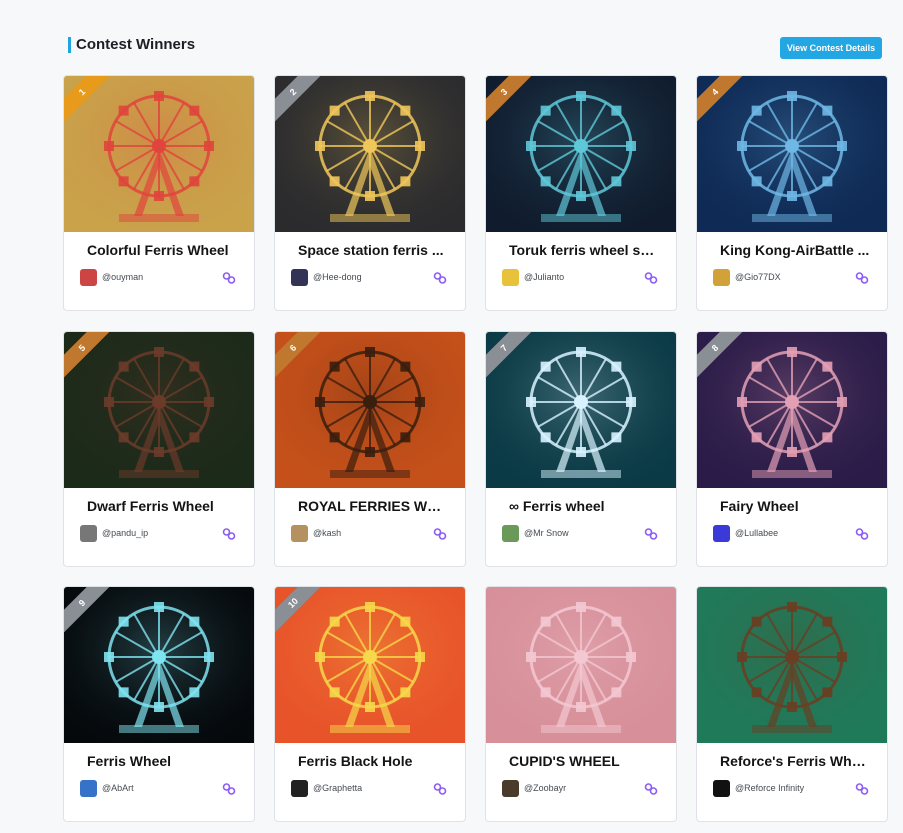  Describe the element at coordinates (370, 410) in the screenshot. I see `royal-ferries-wheel-image` at that location.